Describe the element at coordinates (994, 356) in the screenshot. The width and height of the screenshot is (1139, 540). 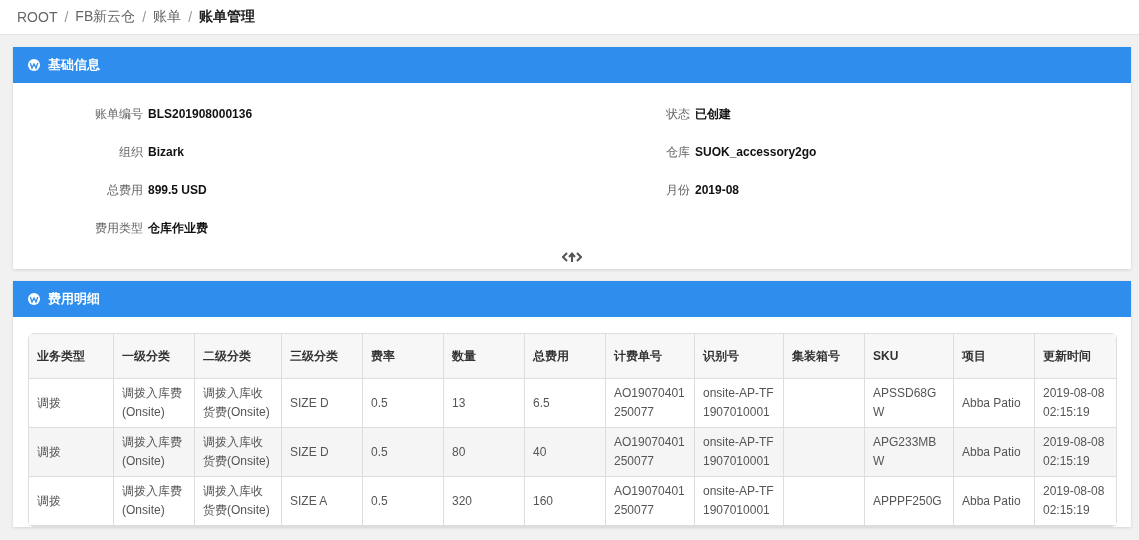
I see `column-header: 项目` at that location.